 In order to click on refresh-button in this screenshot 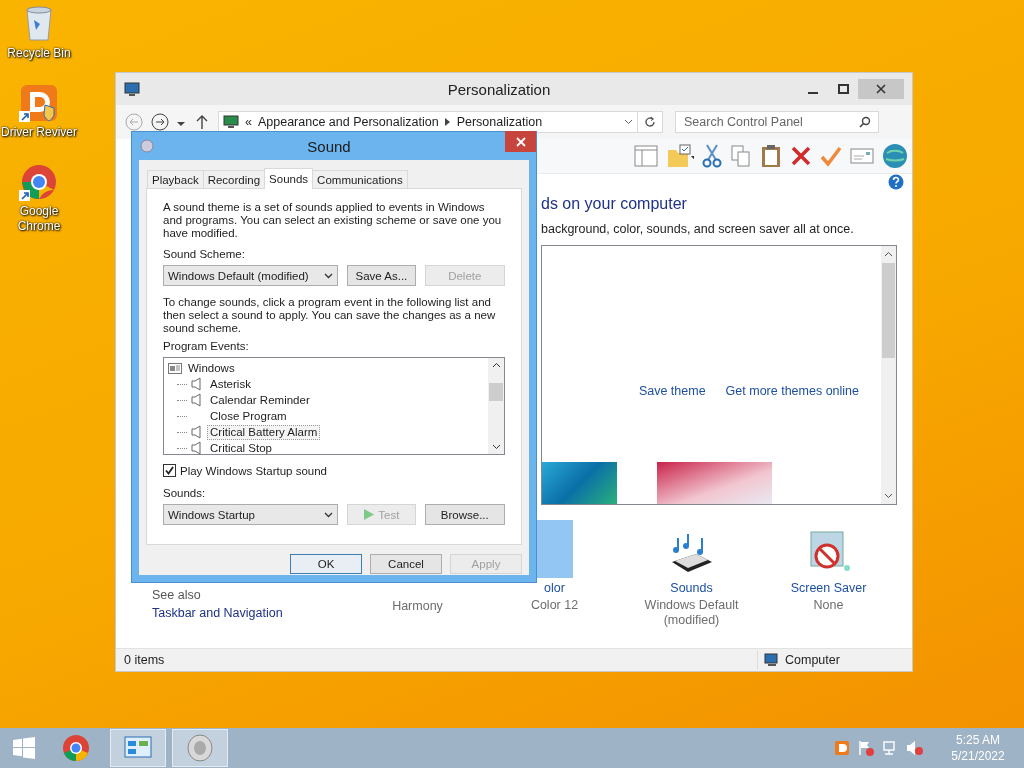, I will do `click(650, 122)`.